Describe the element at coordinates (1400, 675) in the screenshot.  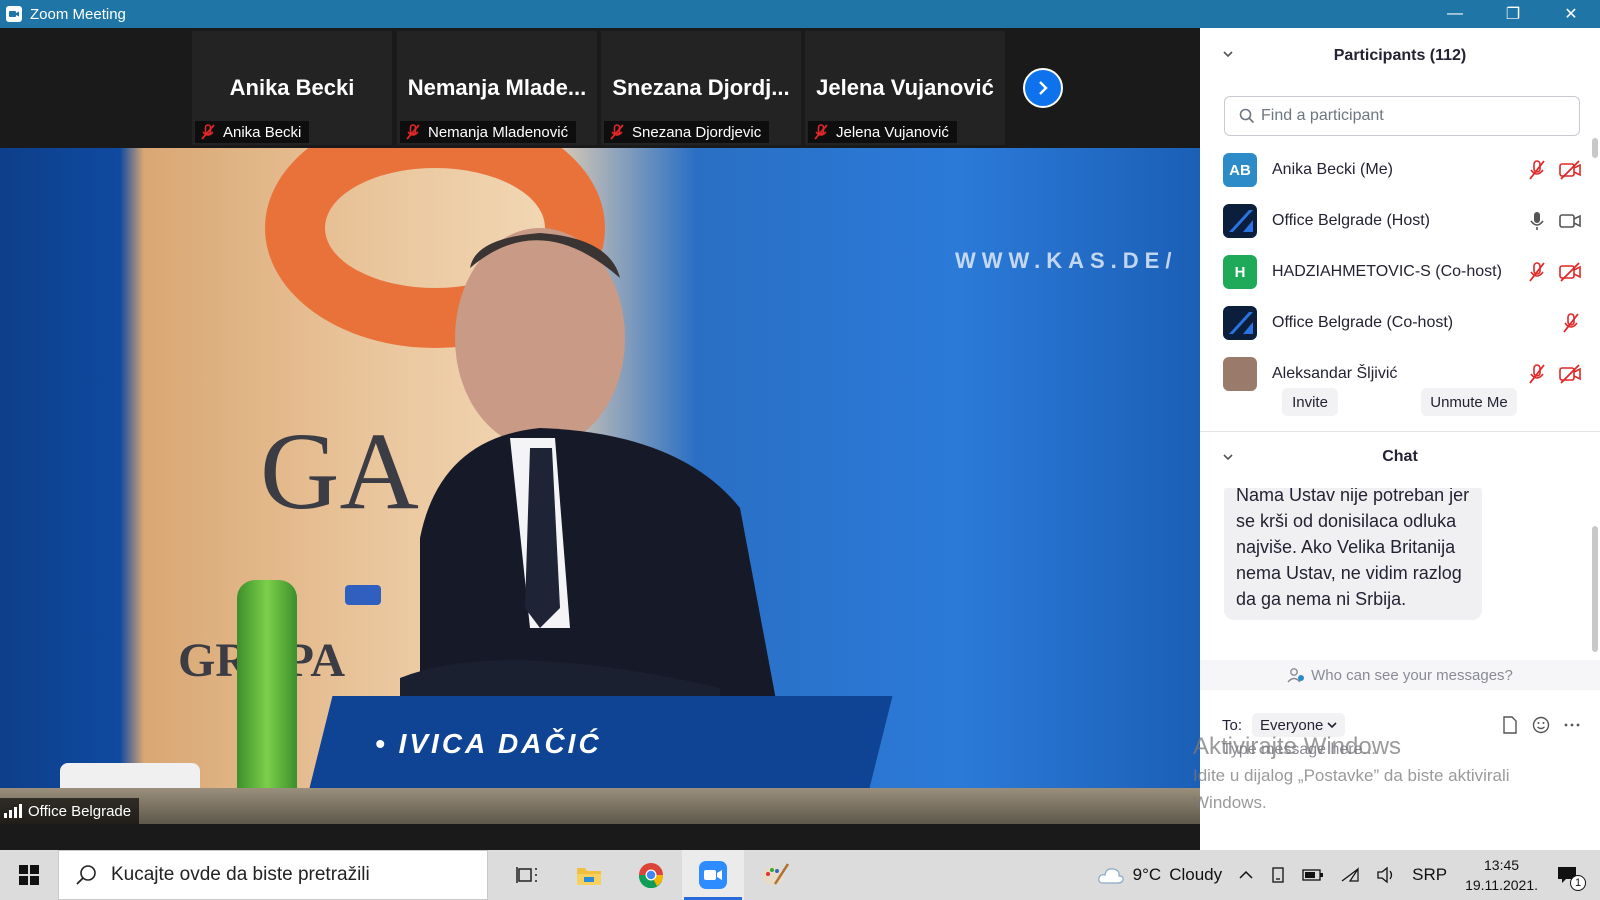
I see `who-can-see-link: Who can see your messages?` at that location.